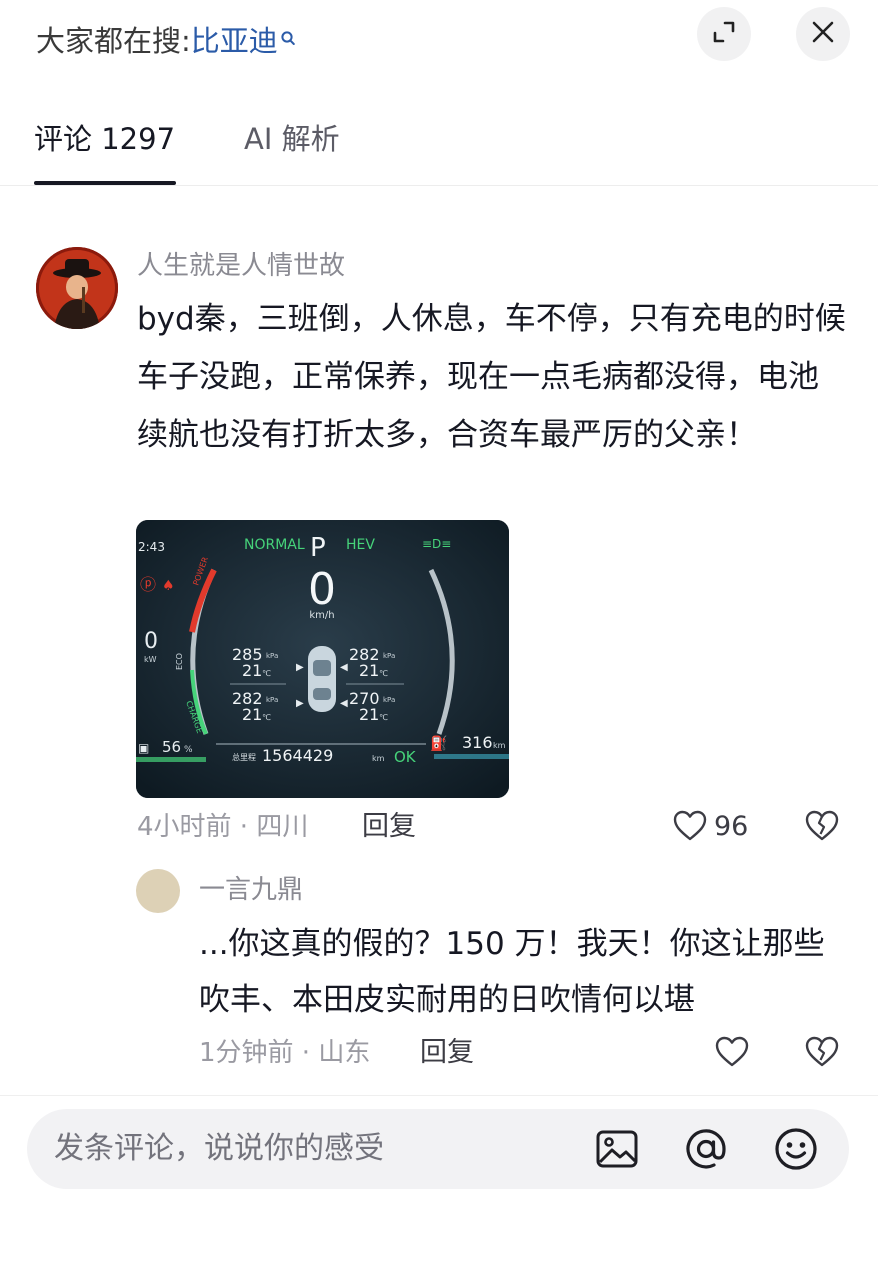 Image resolution: width=878 pixels, height=1279 pixels. Describe the element at coordinates (360, 545) in the screenshot. I see `dash-mode-right: HEV` at that location.